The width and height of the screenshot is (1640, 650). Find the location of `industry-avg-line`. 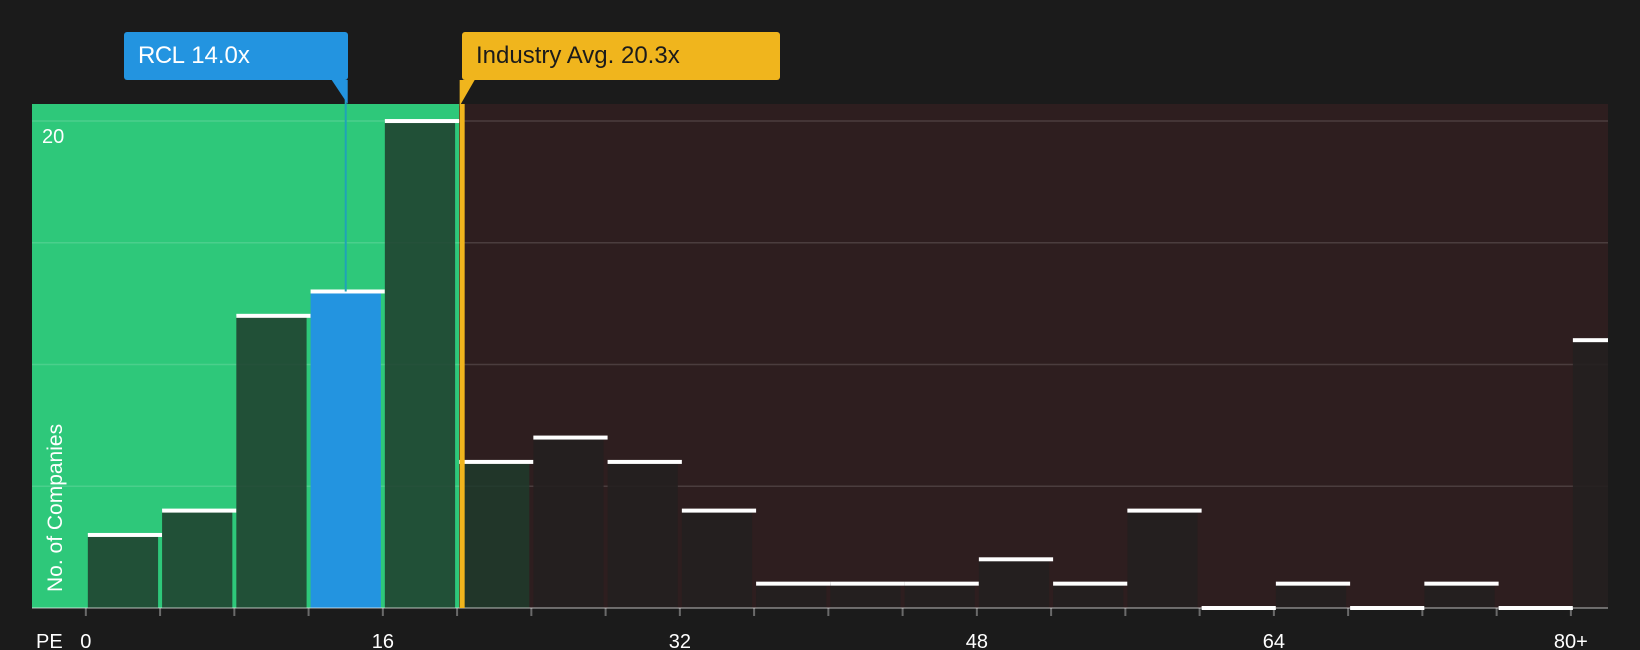

industry-avg-line is located at coordinates (462, 356).